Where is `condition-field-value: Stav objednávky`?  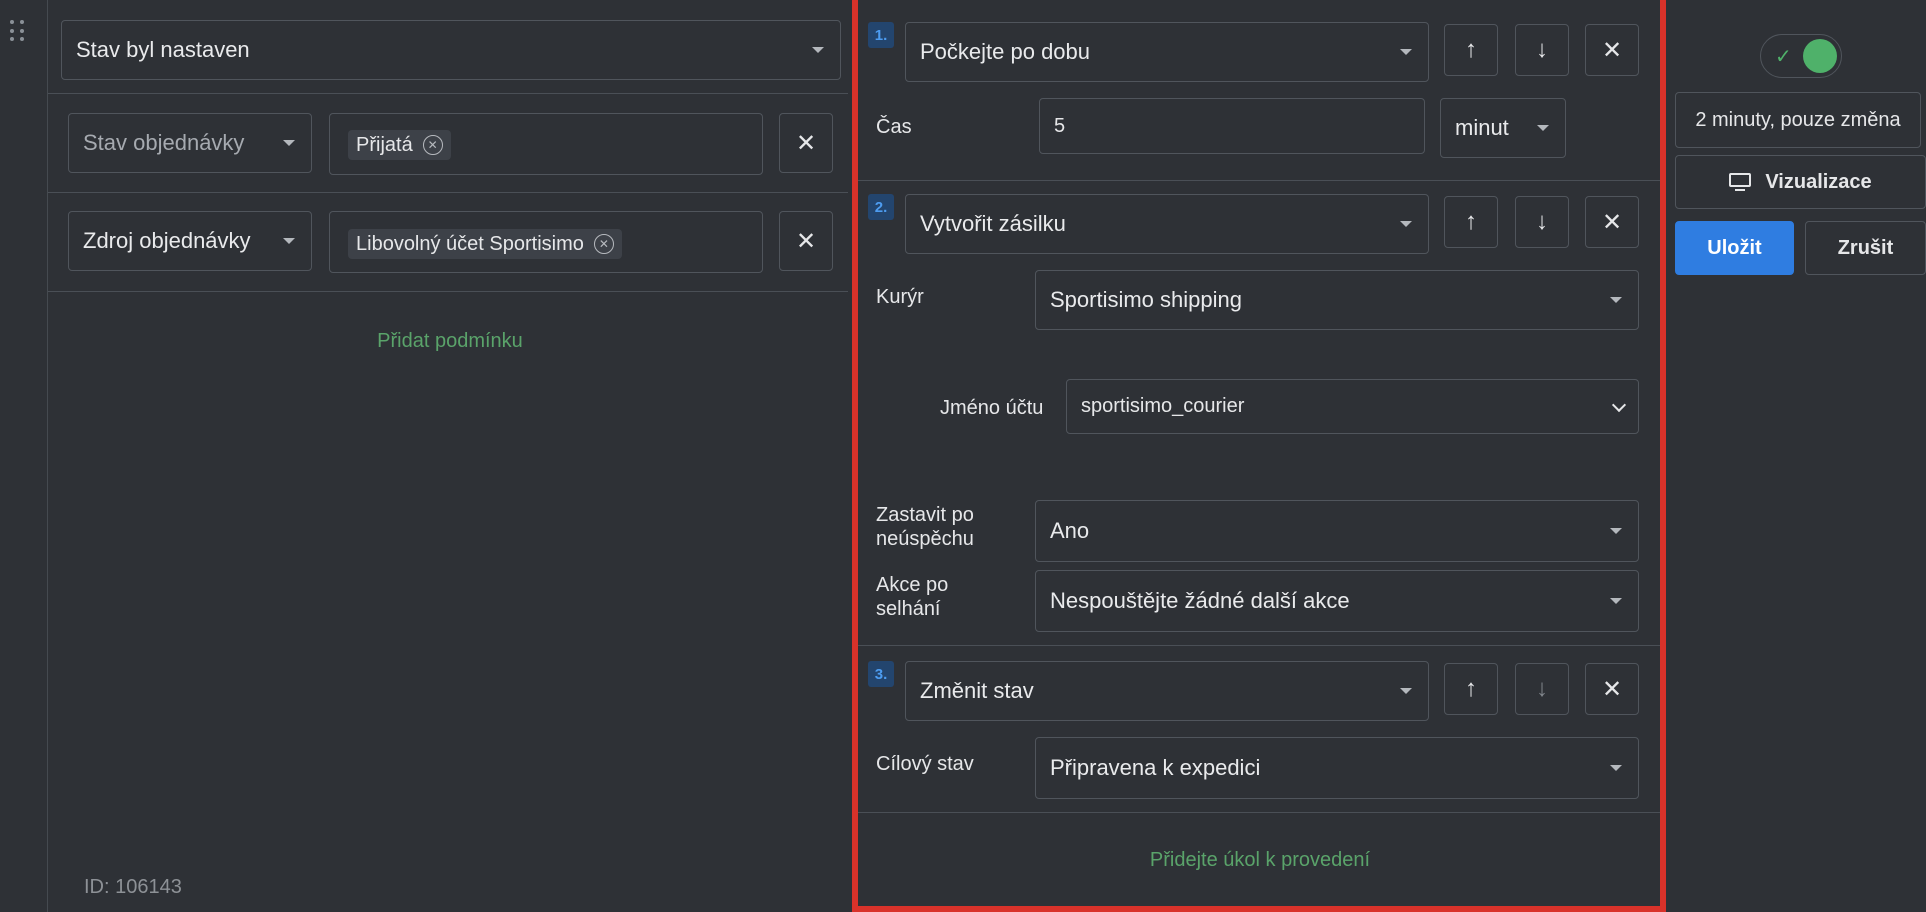 condition-field-value: Stav objednávky is located at coordinates (164, 142).